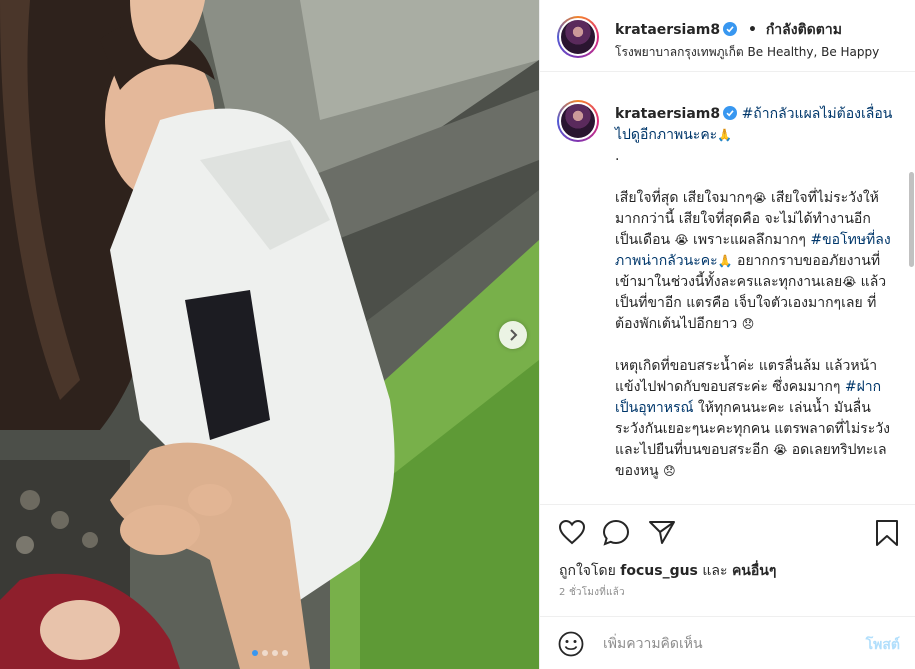  Describe the element at coordinates (911, 219) in the screenshot. I see `caption-scrollbar` at that location.